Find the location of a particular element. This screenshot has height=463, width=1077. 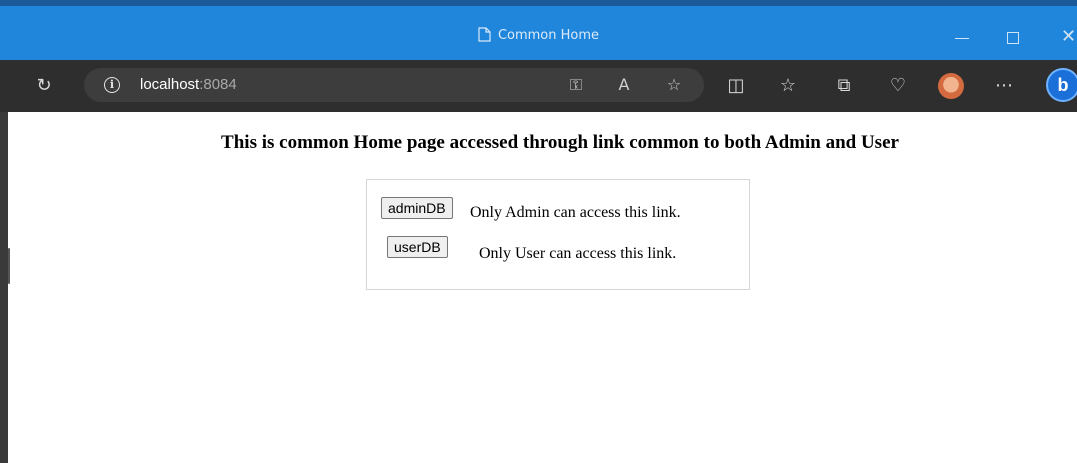

more-options-icon: ⋯ is located at coordinates (1004, 86).